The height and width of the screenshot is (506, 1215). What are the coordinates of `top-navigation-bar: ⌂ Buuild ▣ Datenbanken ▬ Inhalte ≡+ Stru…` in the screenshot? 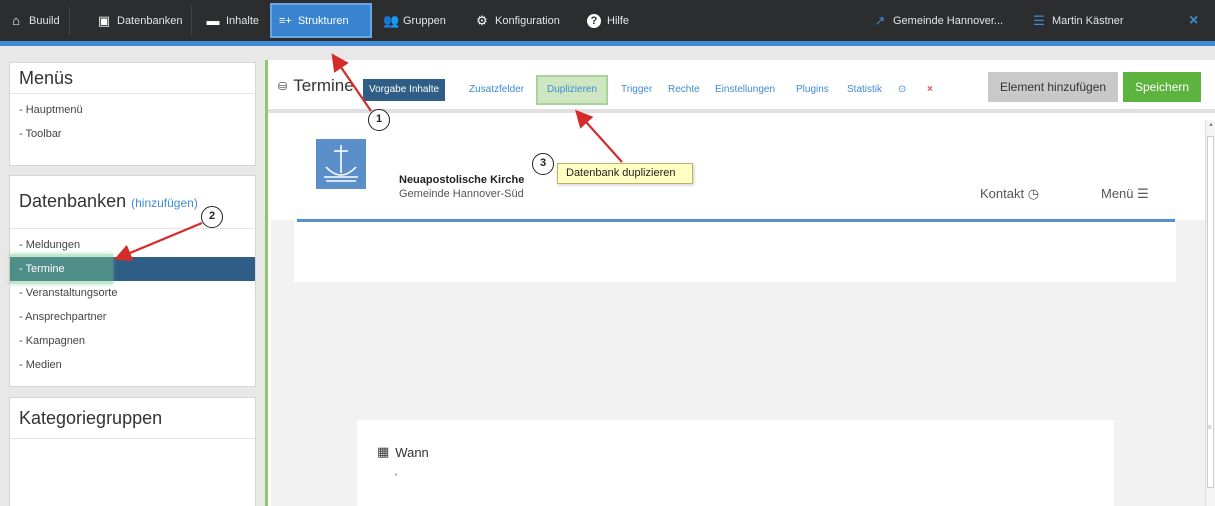 It's located at (607, 23).